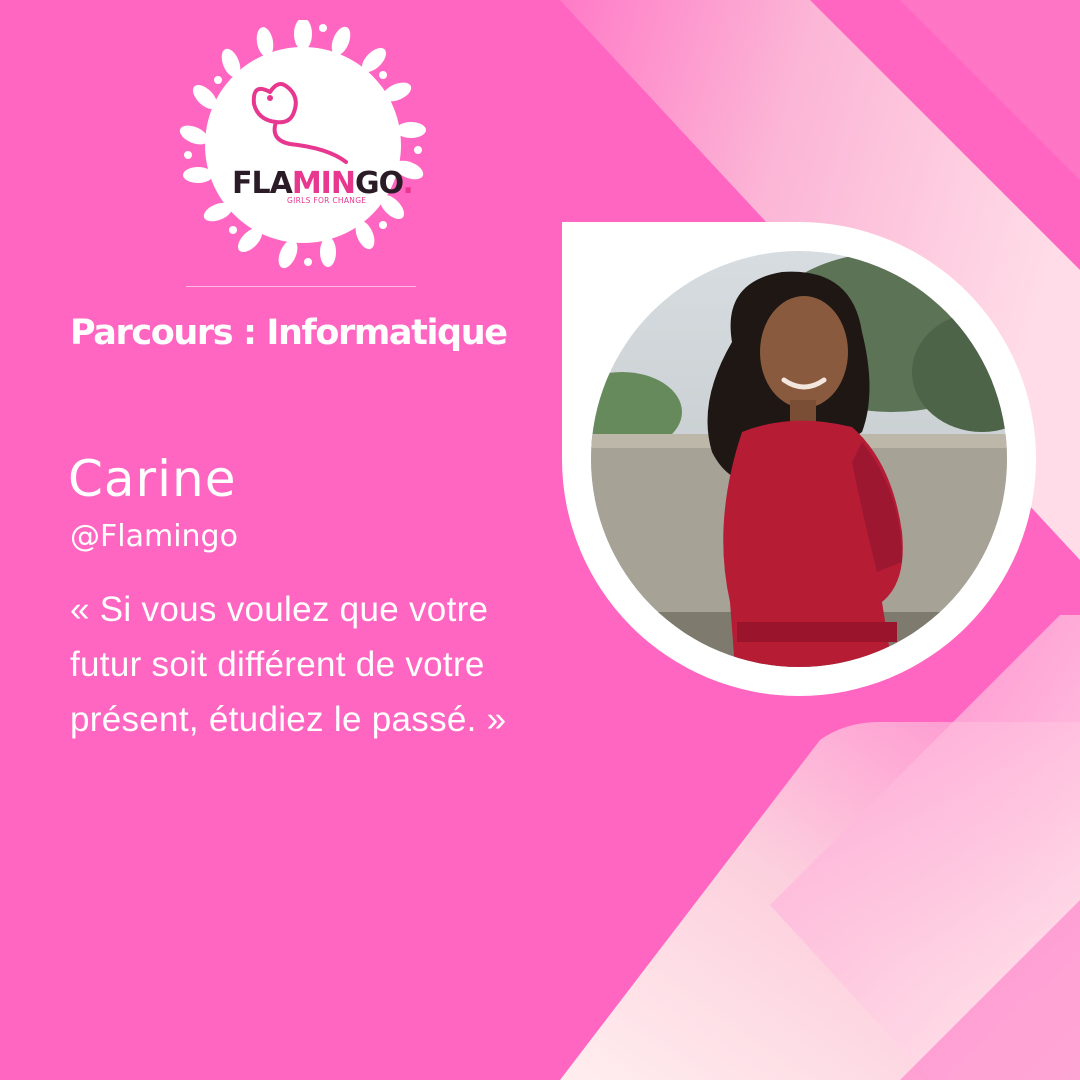 Image resolution: width=1080 pixels, height=1080 pixels. What do you see at coordinates (154, 536) in the screenshot?
I see `person-handle: @Flamingo` at bounding box center [154, 536].